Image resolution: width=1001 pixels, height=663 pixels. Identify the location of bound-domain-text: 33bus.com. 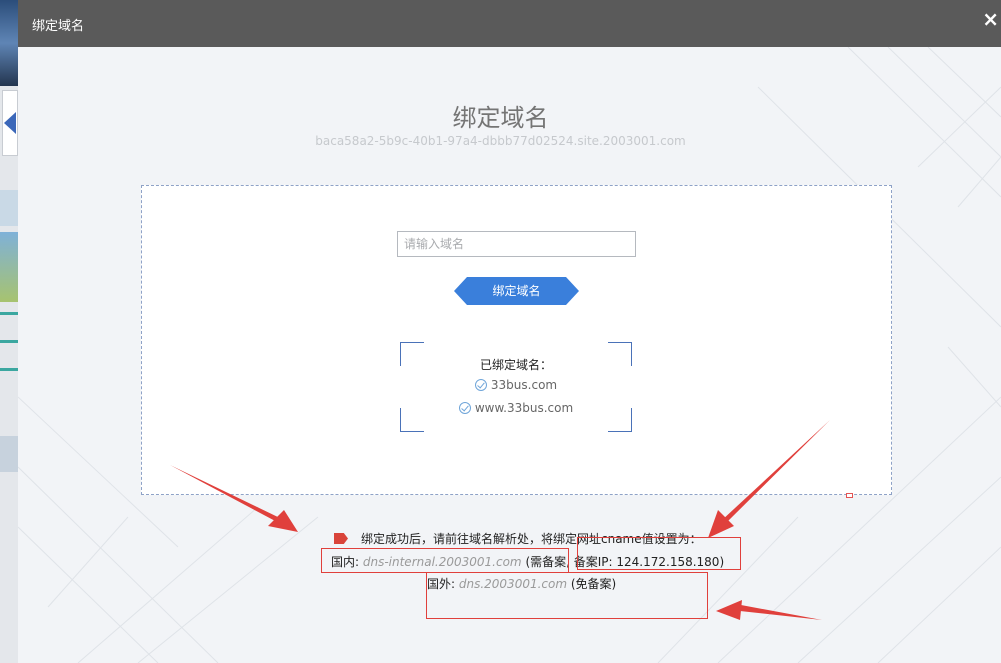
(524, 385).